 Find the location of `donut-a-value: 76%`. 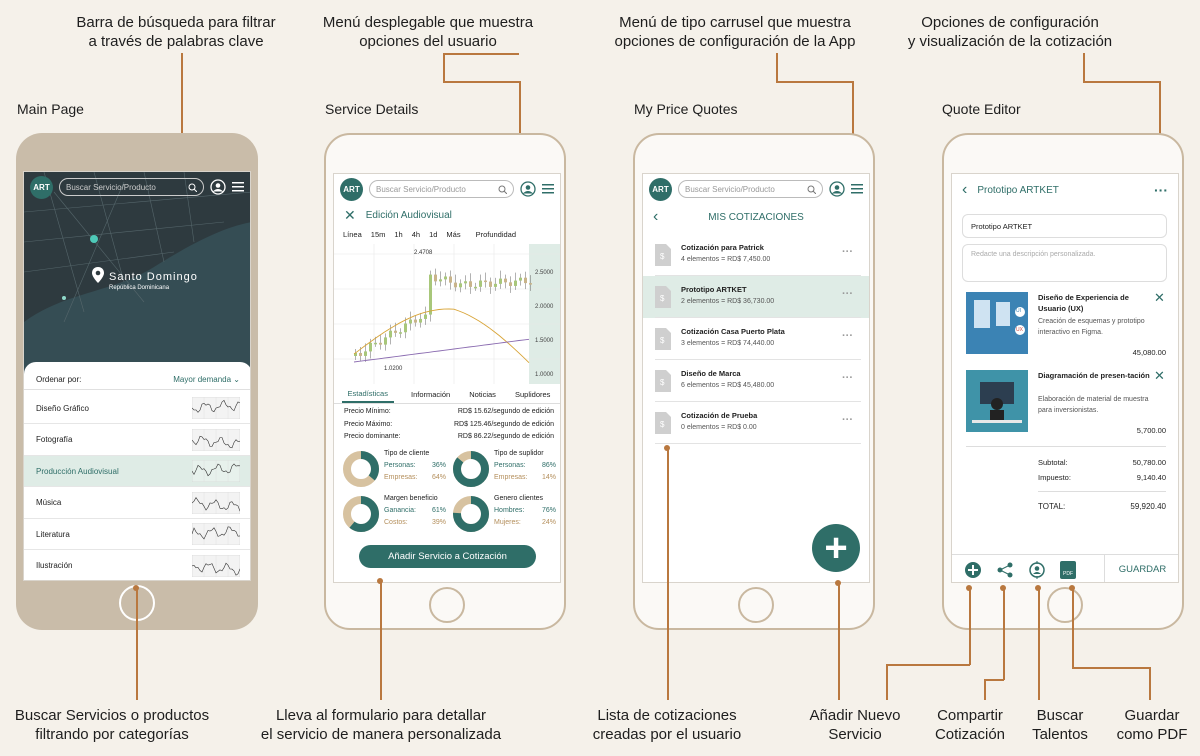

donut-a-value: 76% is located at coordinates (548, 510).